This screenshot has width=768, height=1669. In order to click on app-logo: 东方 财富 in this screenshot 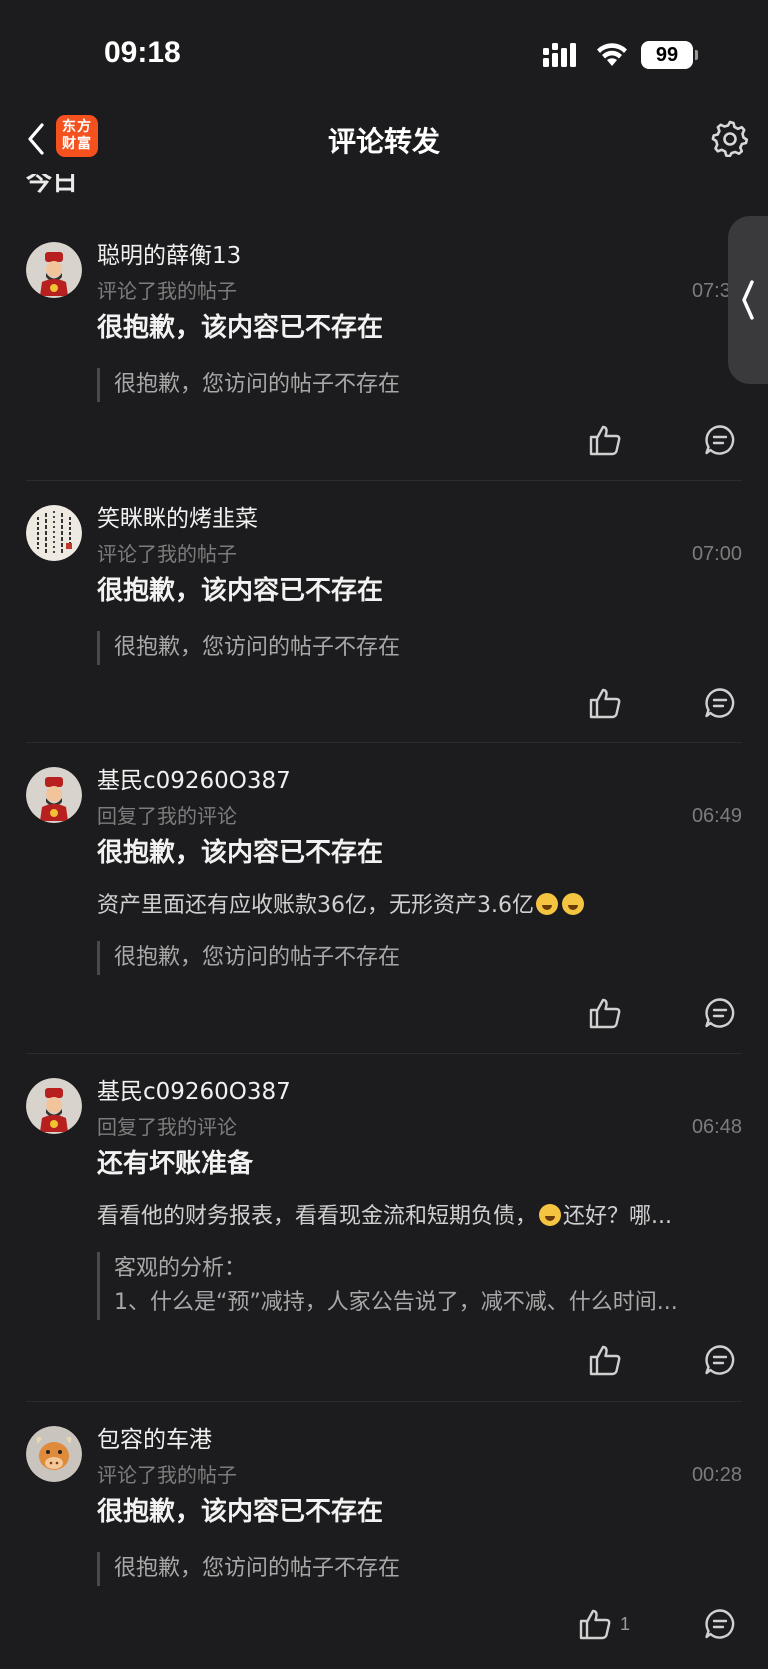, I will do `click(77, 136)`.